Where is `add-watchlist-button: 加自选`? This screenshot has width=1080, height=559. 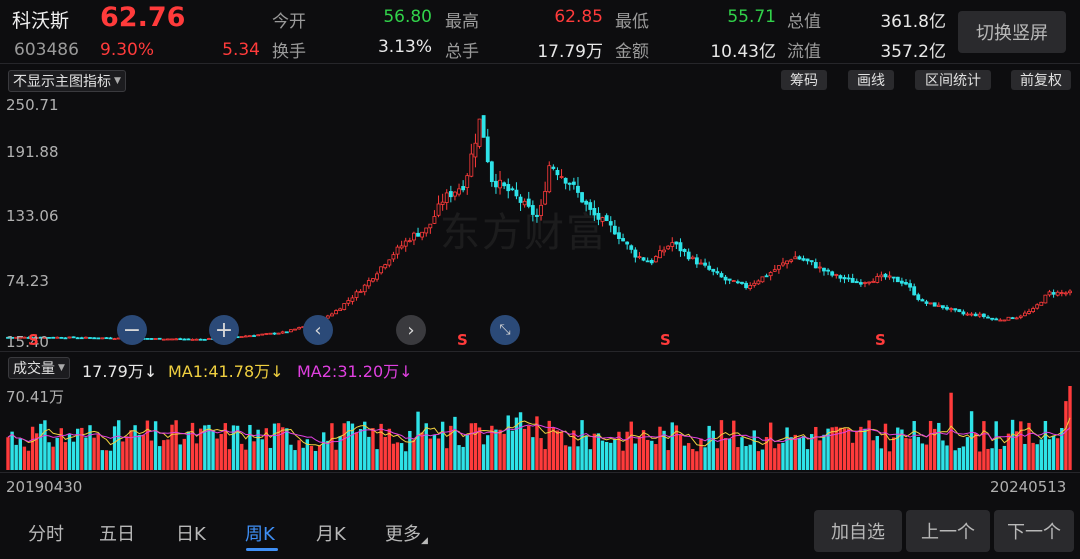
add-watchlist-button: 加自选 is located at coordinates (858, 531).